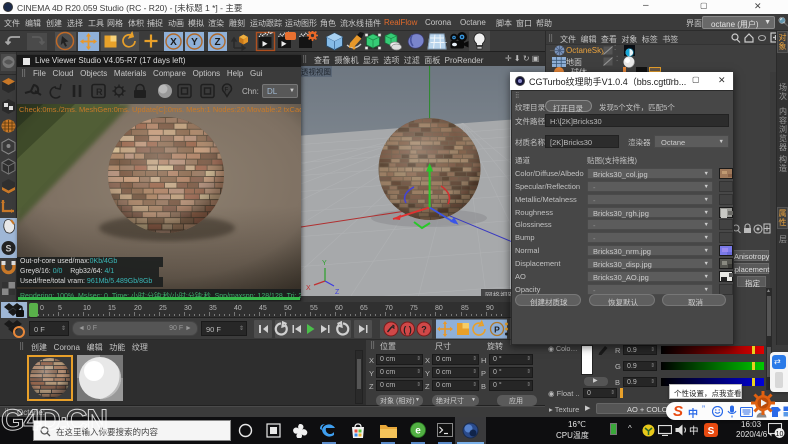 Image resolution: width=788 pixels, height=444 pixels. What do you see at coordinates (99, 92) in the screenshot?
I see `svg-text: R` at bounding box center [99, 92].